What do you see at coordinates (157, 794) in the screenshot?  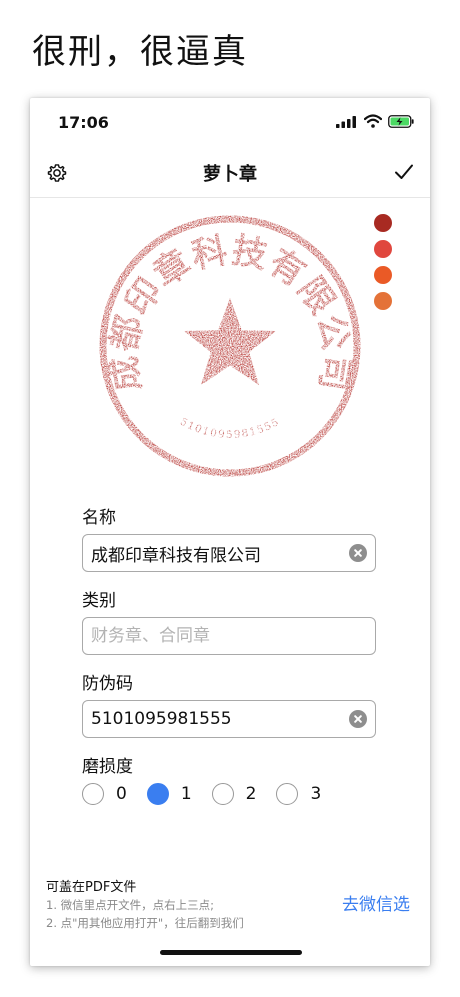 I see `radio-selected-icon` at bounding box center [157, 794].